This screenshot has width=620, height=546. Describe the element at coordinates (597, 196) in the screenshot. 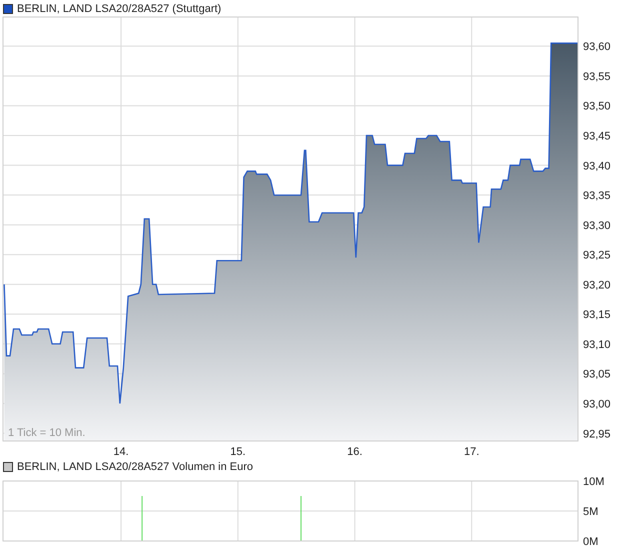

I see `axis-label: 93,35` at that location.